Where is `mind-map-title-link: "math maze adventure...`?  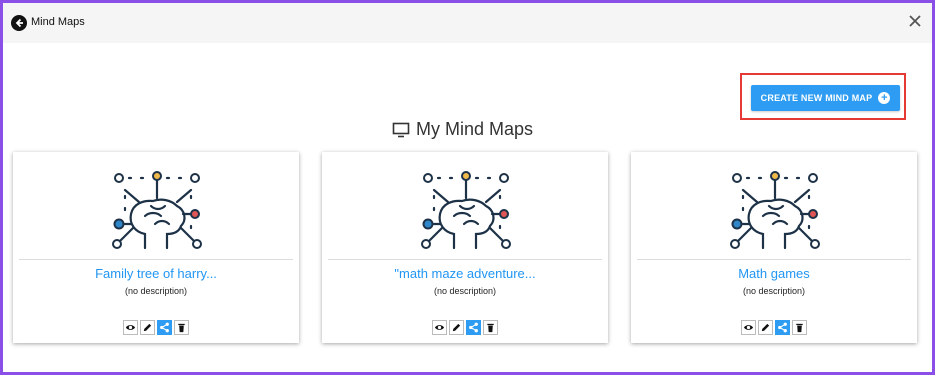 mind-map-title-link: "math maze adventure... is located at coordinates (465, 273).